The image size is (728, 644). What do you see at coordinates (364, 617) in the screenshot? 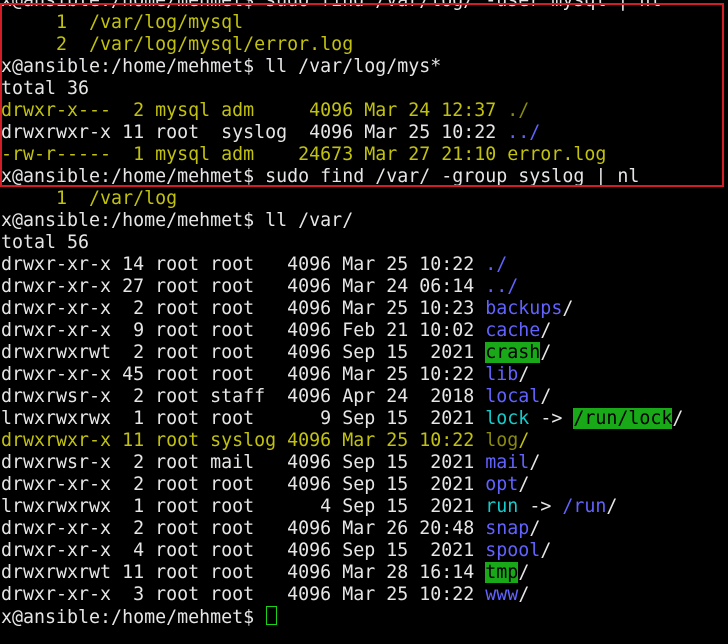
I see `terminal-line: x@ansible:/home/mehmet$` at bounding box center [364, 617].